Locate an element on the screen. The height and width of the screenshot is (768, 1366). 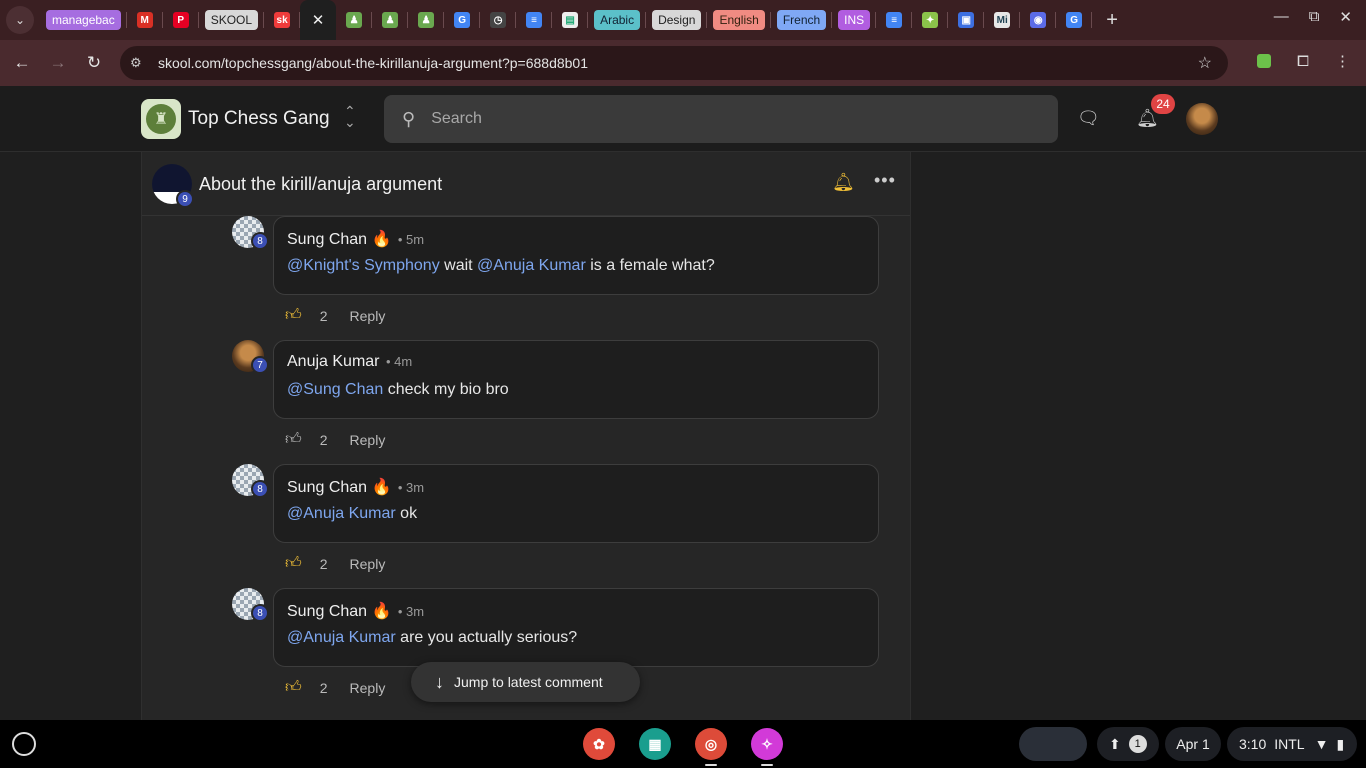
user-avatar is located at coordinates (1202, 119).